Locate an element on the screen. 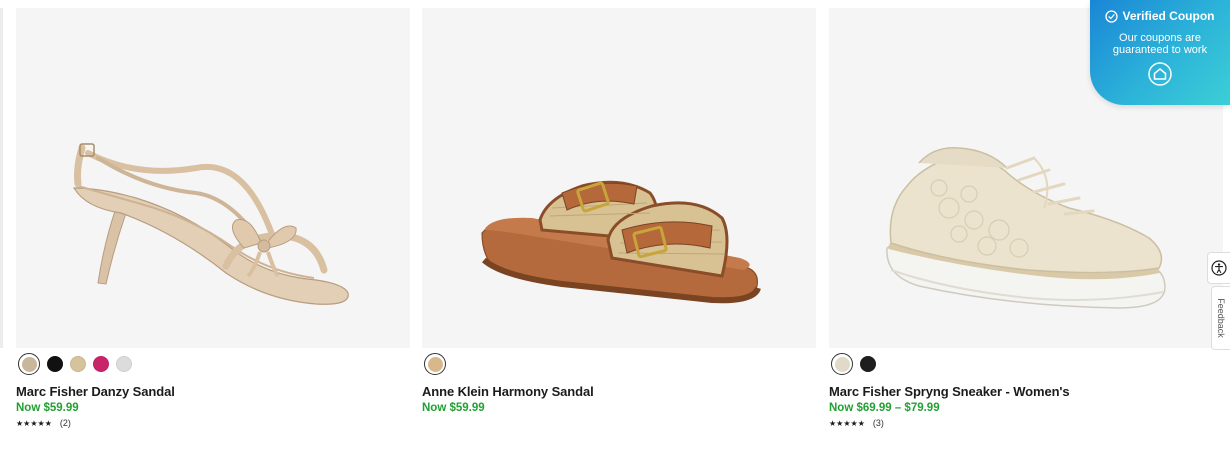 The width and height of the screenshot is (1230, 460). product-name: Marc Fisher Danzy Sandal is located at coordinates (213, 391).